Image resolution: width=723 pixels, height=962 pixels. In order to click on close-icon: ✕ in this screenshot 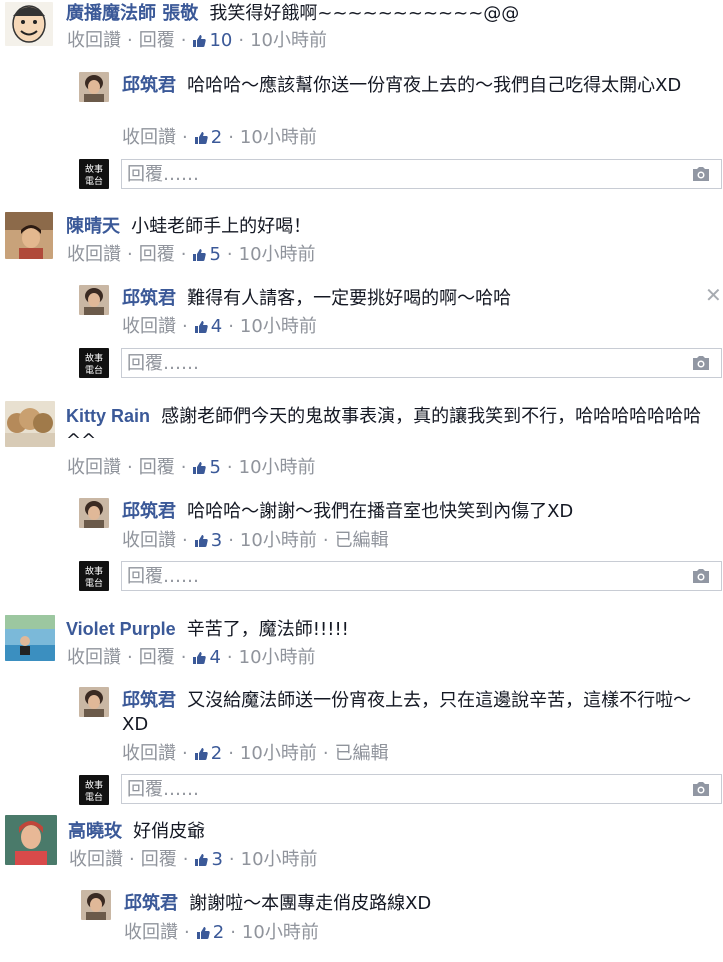, I will do `click(713, 295)`.